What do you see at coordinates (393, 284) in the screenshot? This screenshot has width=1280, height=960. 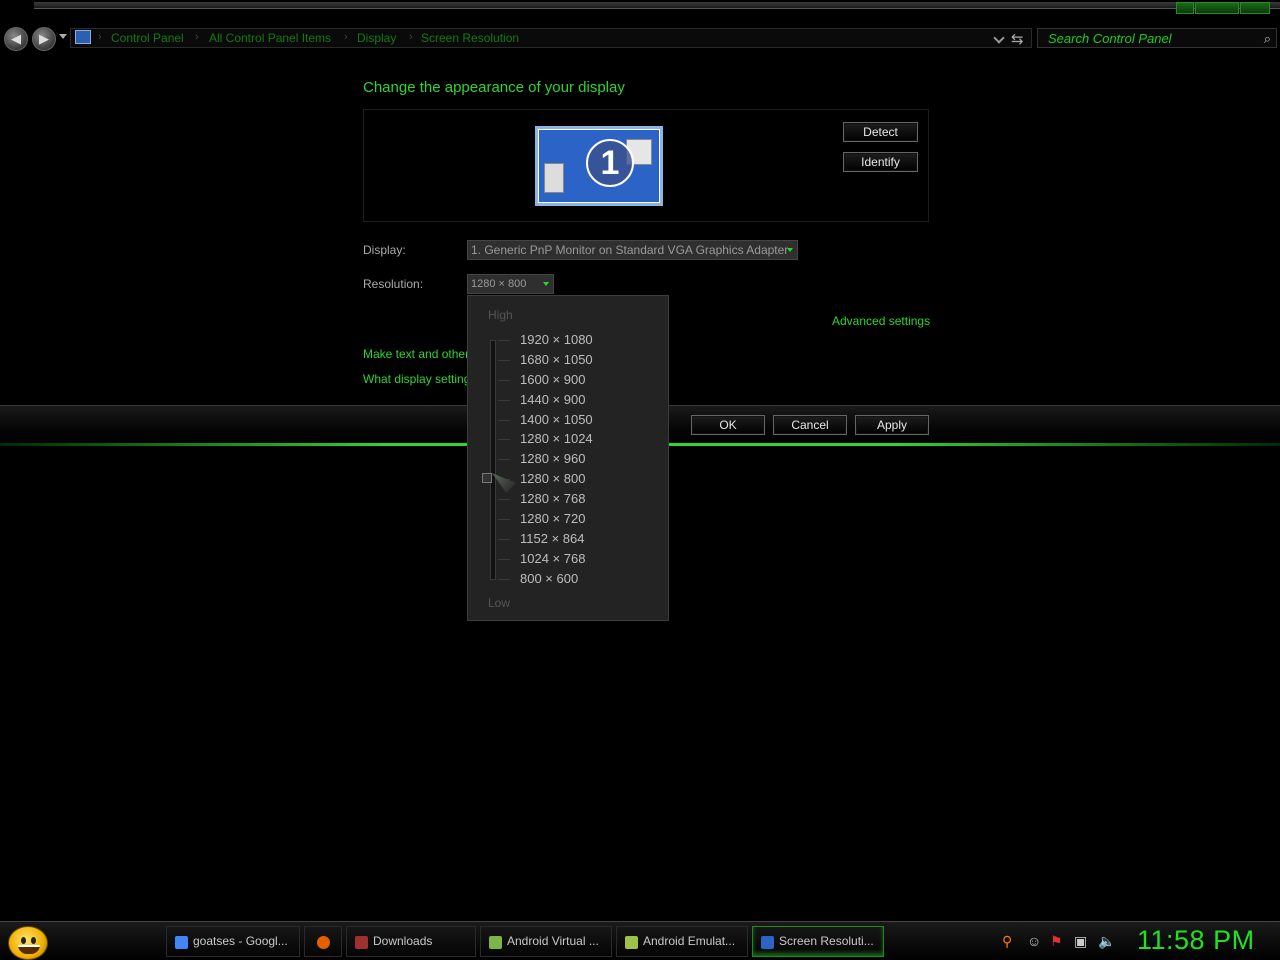 I see `resolution-label: Resolution:` at bounding box center [393, 284].